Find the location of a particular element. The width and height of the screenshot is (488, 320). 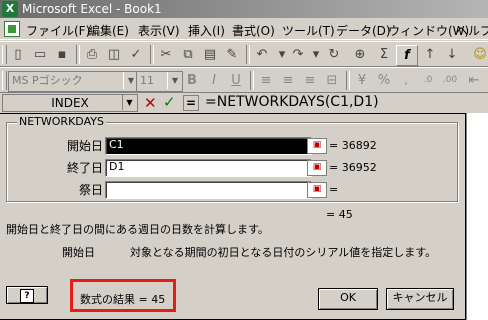

function-description: 開始日と終了日の間にある週日の日数を計算します。 is located at coordinates (137, 229).